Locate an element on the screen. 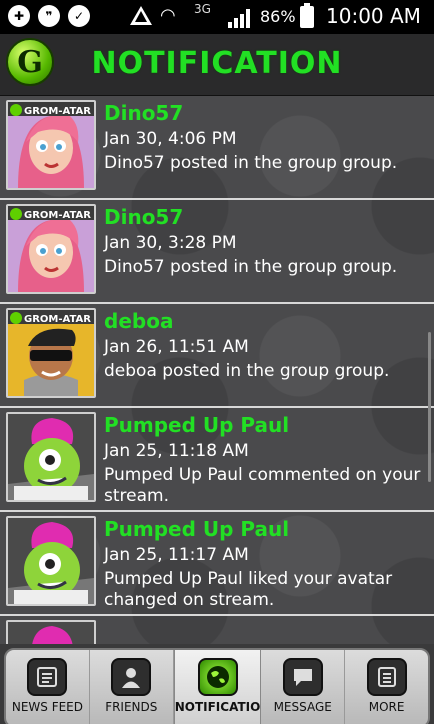 Image resolution: width=434 pixels, height=724 pixels. timestamp: Jan 26, 11:51 AM is located at coordinates (176, 347).